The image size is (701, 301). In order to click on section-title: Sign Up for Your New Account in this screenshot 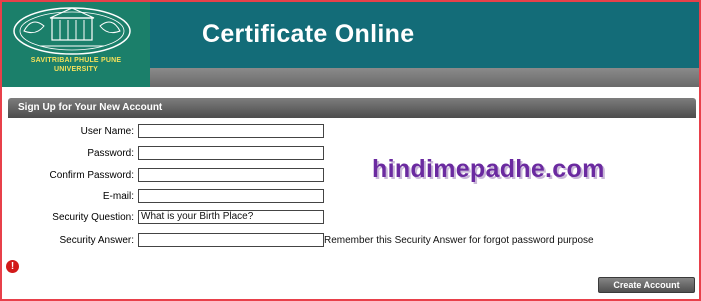, I will do `click(90, 107)`.